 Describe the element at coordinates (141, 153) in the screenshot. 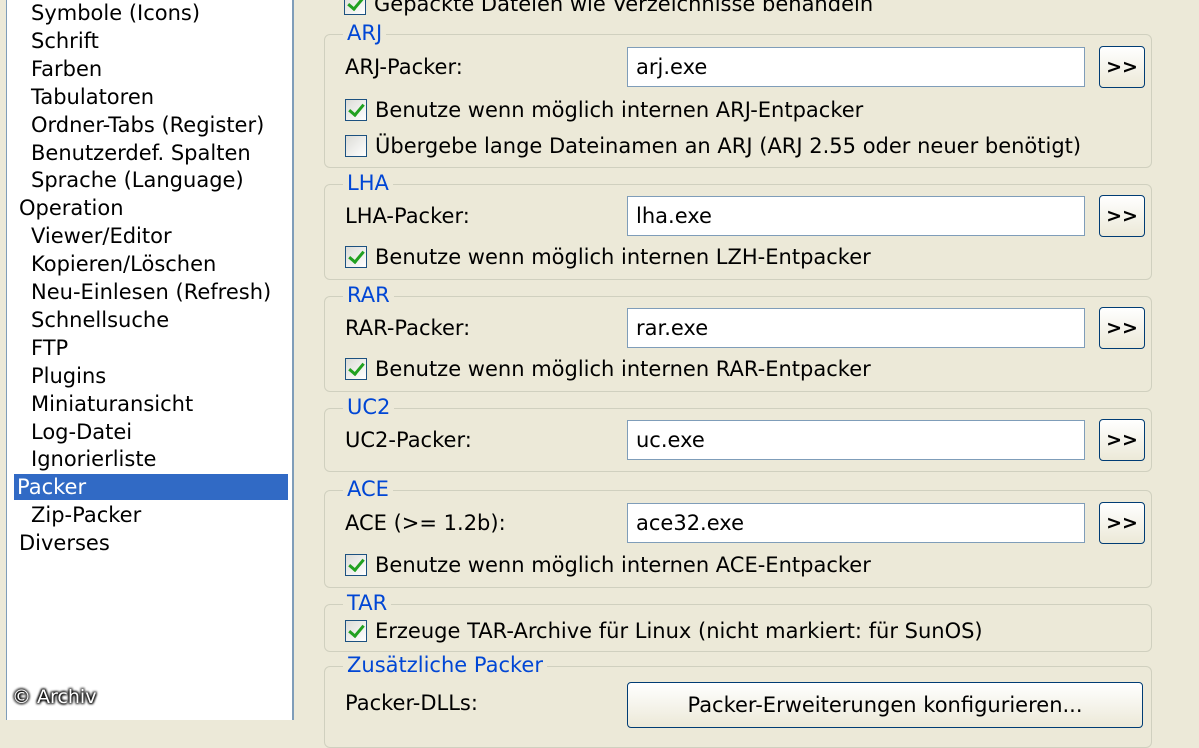

I see `tree-item: Benutzerdef. Spalten` at that location.